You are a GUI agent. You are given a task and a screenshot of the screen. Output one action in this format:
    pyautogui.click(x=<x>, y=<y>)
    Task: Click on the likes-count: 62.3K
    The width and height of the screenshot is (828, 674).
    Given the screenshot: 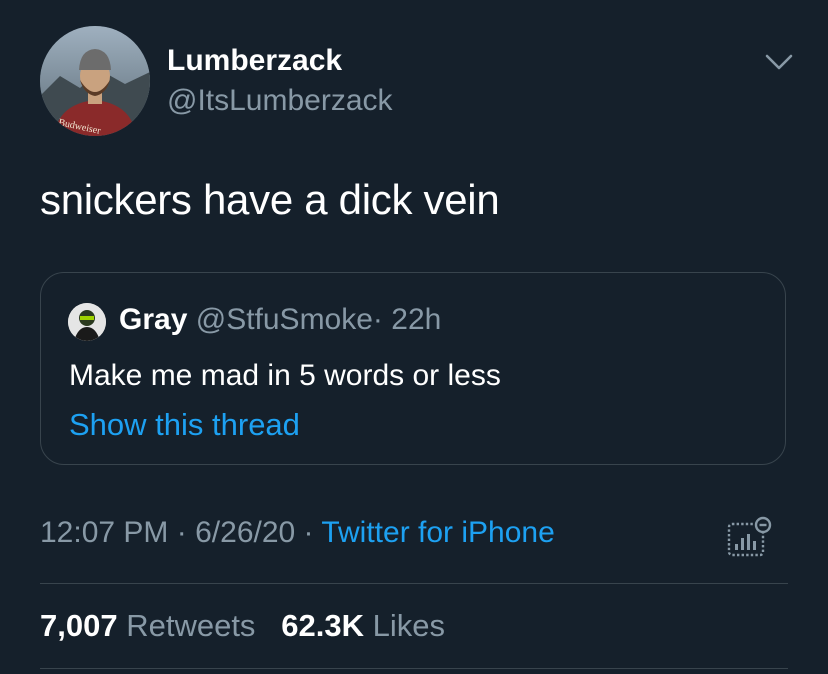 What is the action you would take?
    pyautogui.click(x=323, y=625)
    